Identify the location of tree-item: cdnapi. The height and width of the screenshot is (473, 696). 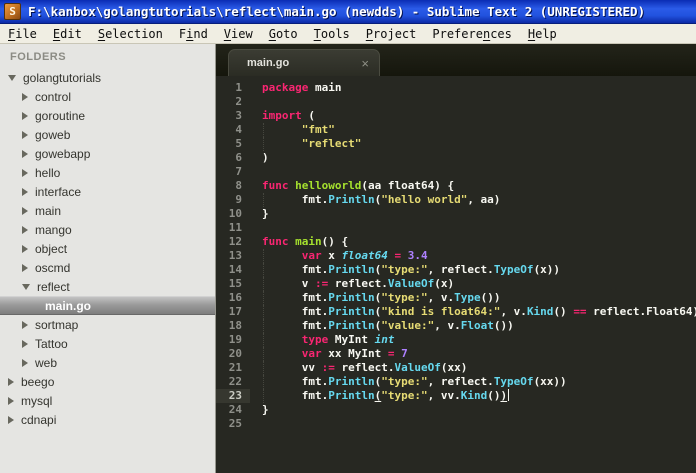
(107, 419).